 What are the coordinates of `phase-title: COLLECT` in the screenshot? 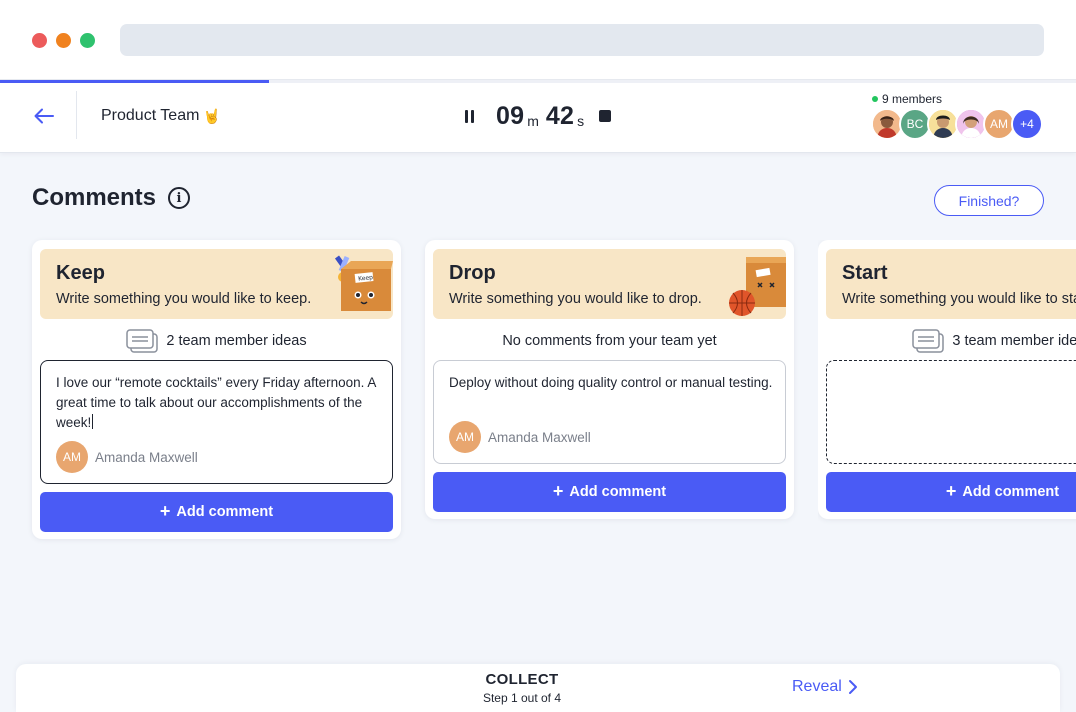 It's located at (522, 679).